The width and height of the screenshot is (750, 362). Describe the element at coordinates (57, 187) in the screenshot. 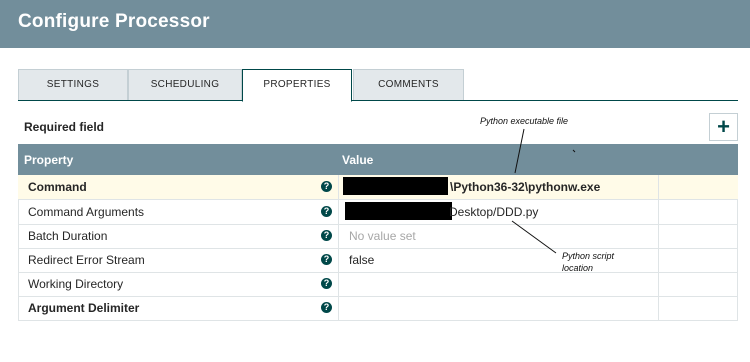

I see `property-name: Command` at that location.